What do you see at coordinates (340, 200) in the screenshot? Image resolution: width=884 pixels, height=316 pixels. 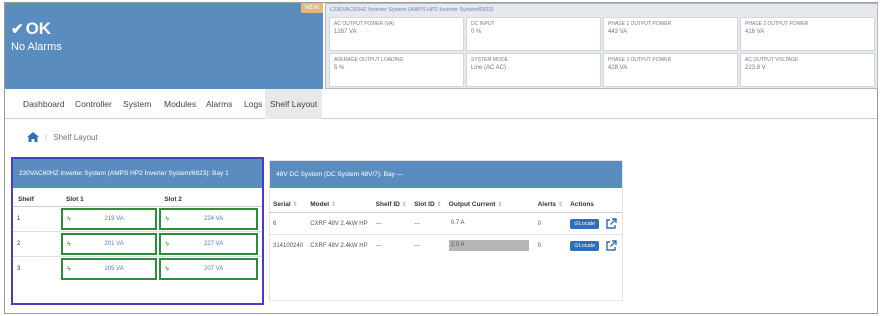 I see `col-model: Model ⇕` at bounding box center [340, 200].